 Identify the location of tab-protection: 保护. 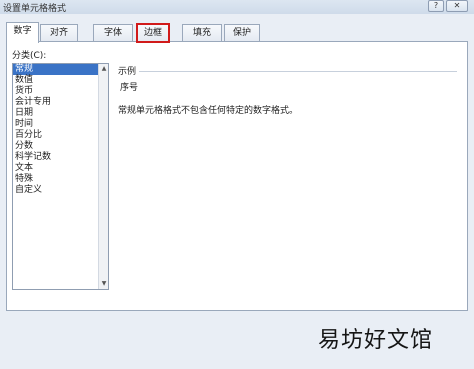
(242, 33).